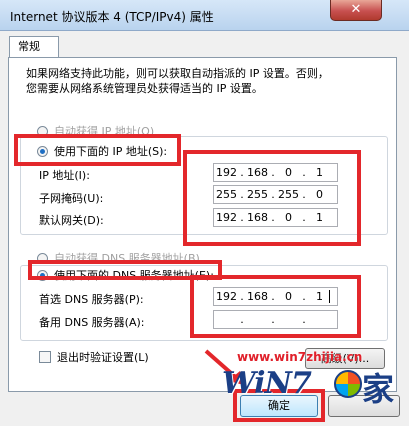 This screenshot has width=409, height=426. I want to click on title-bar: Internet 协议版本 4 (TCP/IPv4) 属性 ✕, so click(204, 15).